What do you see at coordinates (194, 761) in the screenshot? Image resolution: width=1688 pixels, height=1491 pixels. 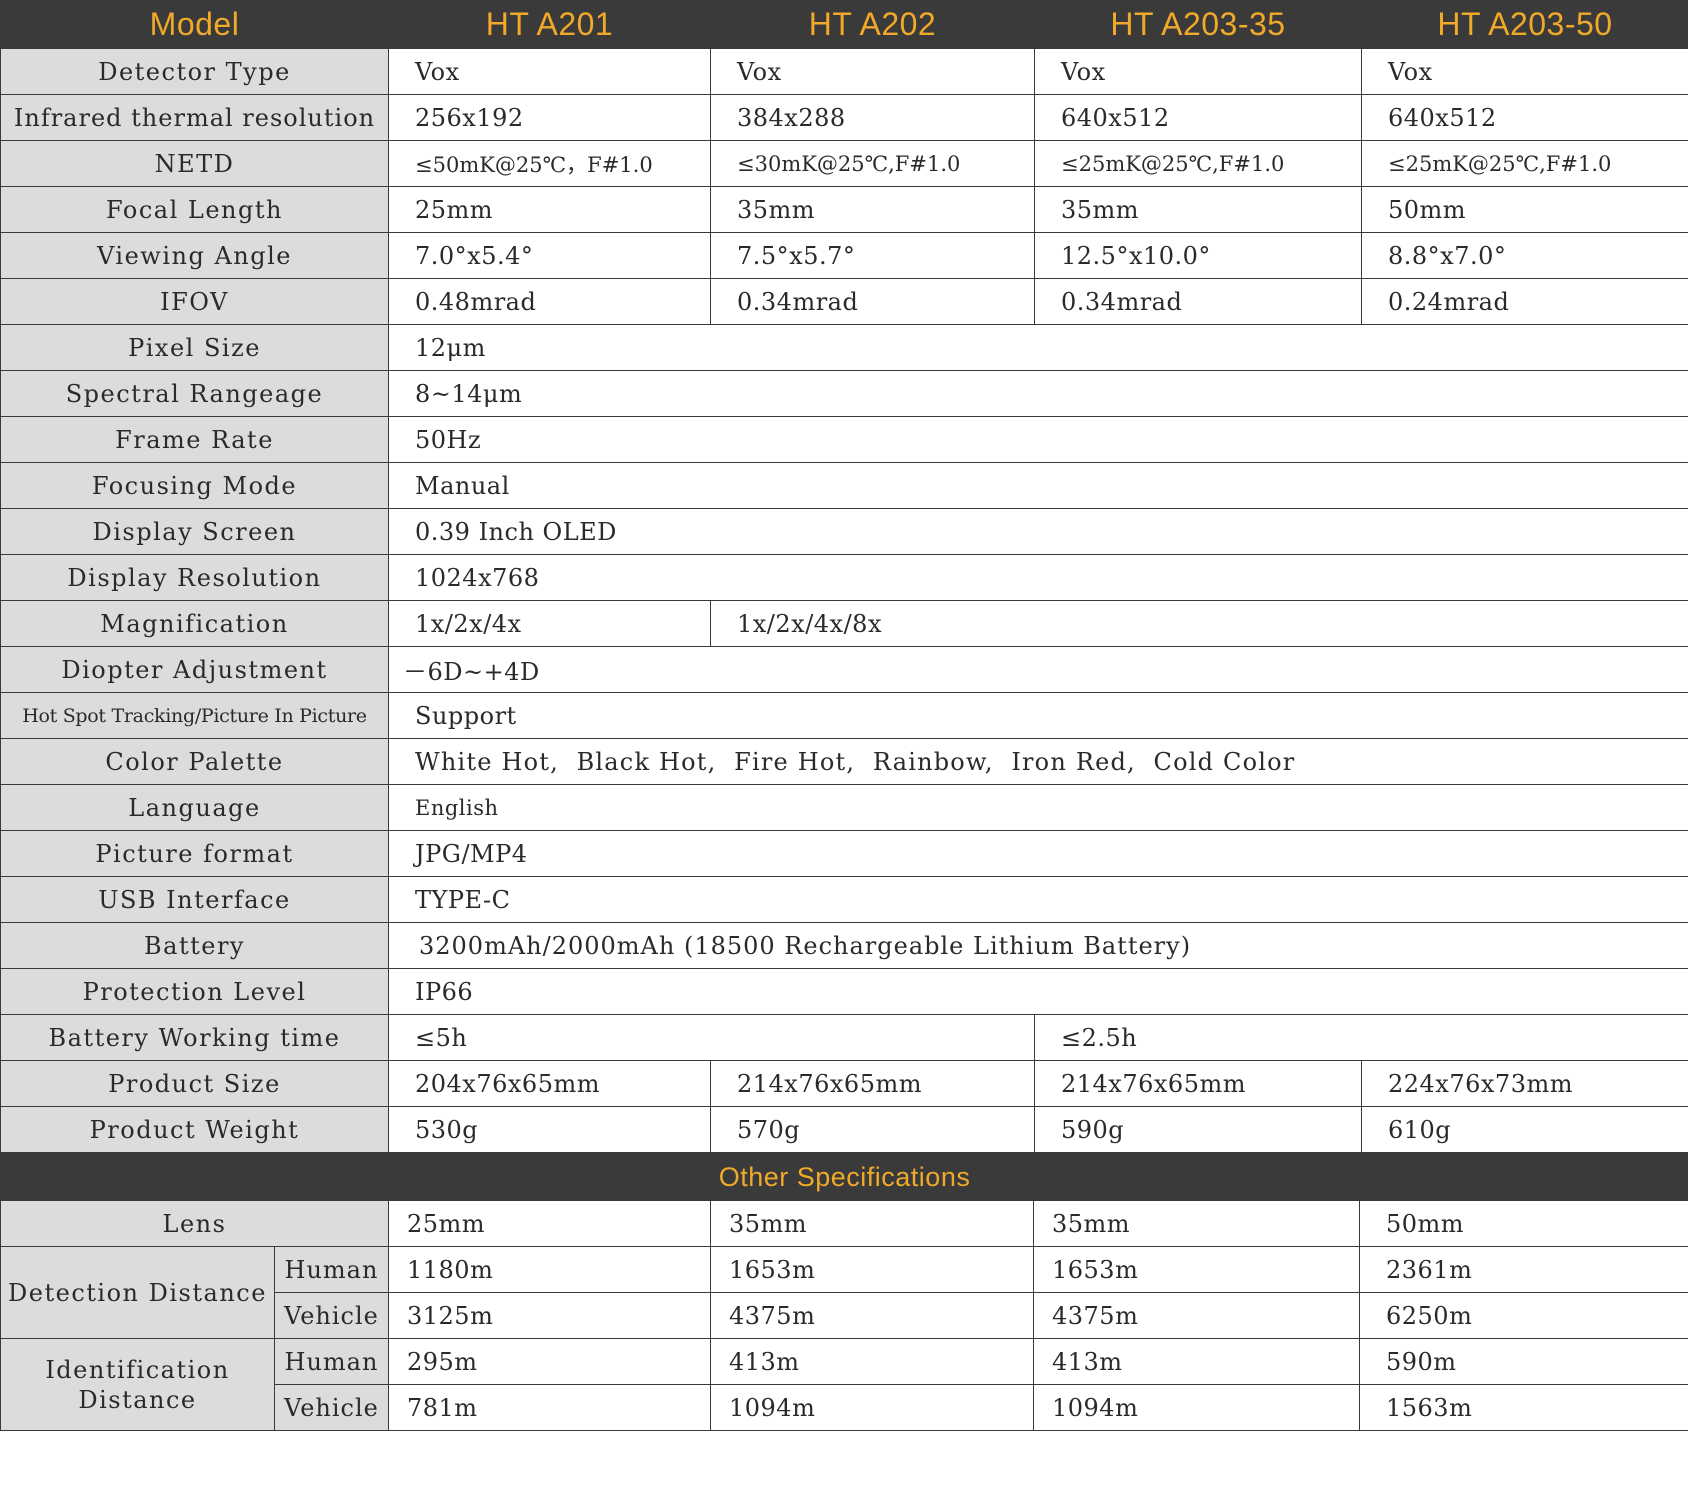 I see `row-label: Color Palette` at bounding box center [194, 761].